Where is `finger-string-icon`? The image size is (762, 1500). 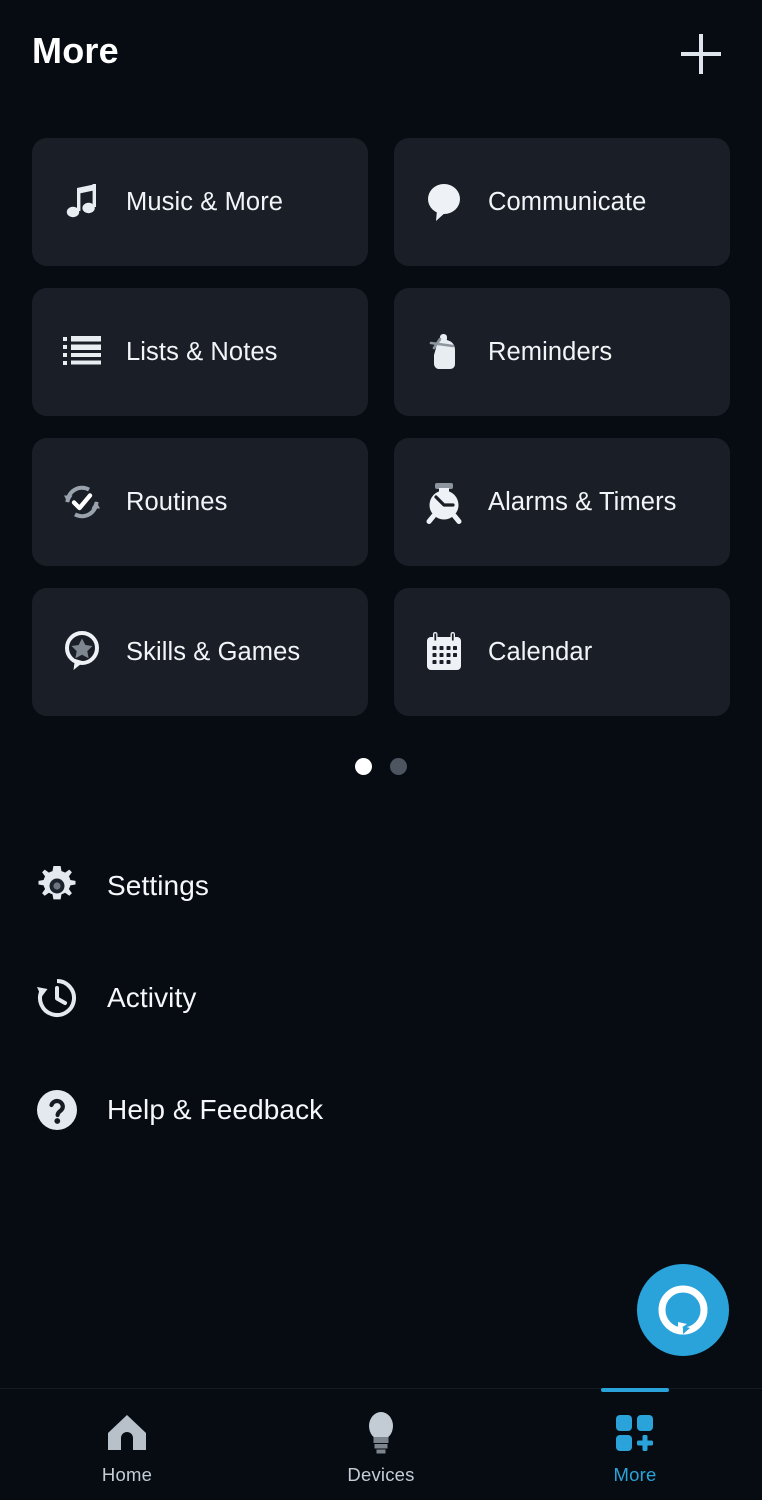
finger-string-icon is located at coordinates (444, 352).